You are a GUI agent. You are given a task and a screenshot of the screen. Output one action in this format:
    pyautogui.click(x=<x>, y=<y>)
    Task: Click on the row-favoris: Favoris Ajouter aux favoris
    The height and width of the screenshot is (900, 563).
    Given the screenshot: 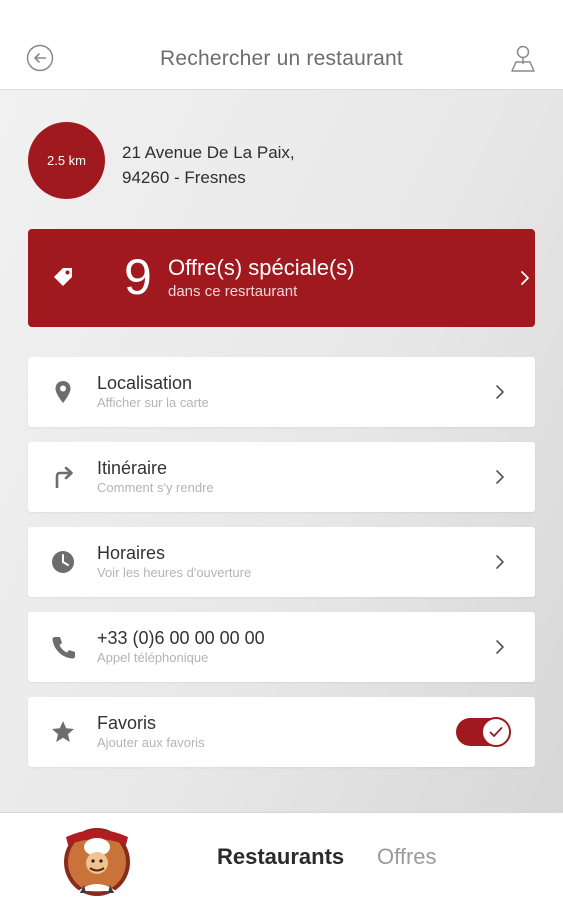 What is the action you would take?
    pyautogui.click(x=281, y=732)
    